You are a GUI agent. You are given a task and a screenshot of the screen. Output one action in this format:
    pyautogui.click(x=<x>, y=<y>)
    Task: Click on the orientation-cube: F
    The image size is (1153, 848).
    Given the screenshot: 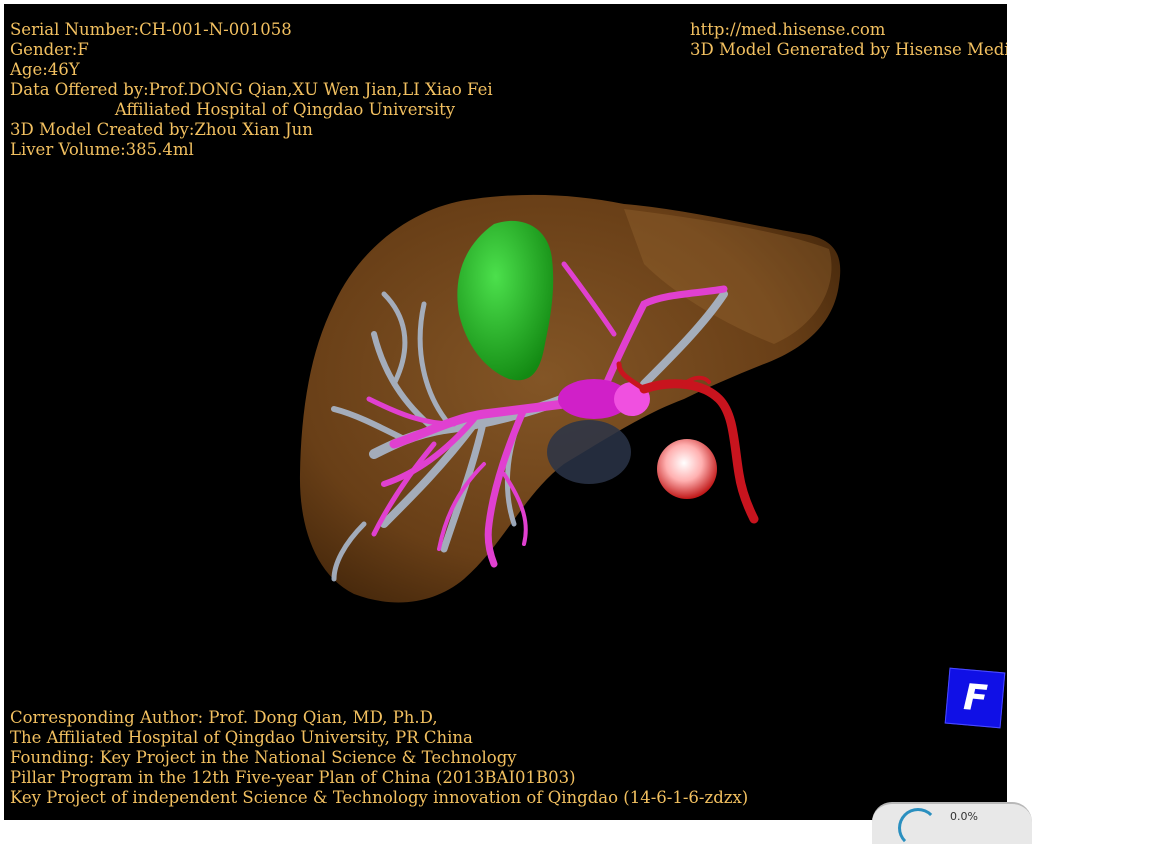 What is the action you would take?
    pyautogui.click(x=975, y=698)
    